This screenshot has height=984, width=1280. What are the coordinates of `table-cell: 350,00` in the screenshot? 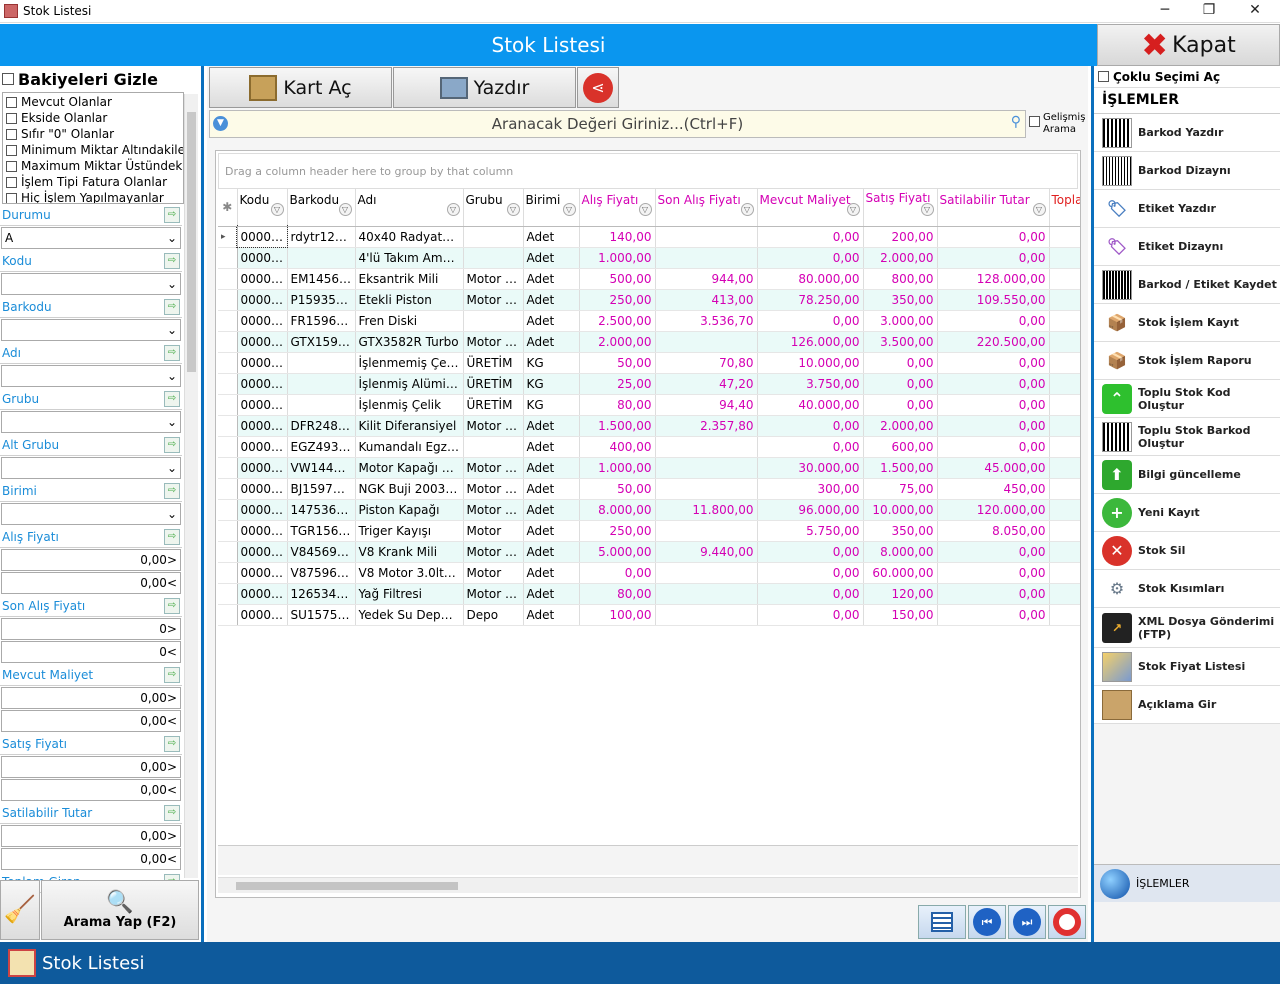 It's located at (900, 300).